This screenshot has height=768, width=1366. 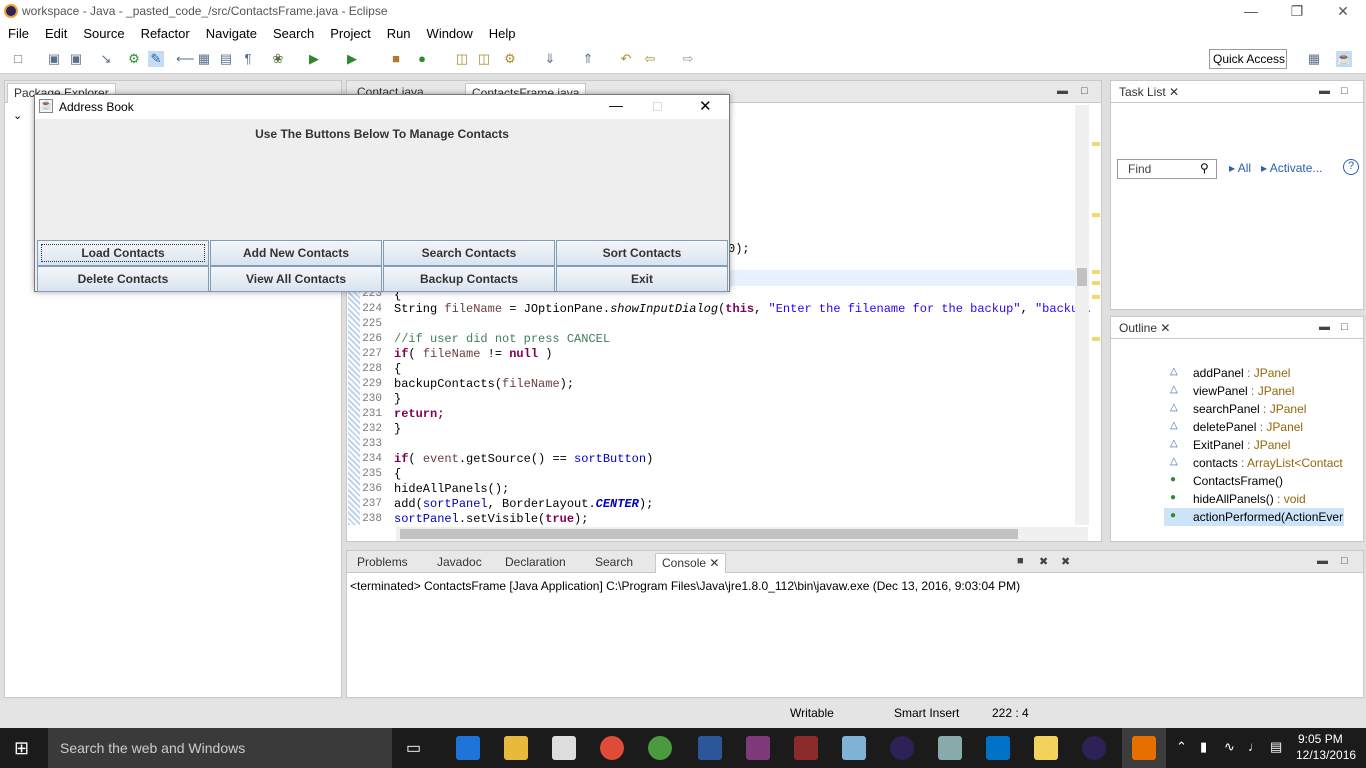 I want to click on new-class-icon: ●, so click(x=422, y=59).